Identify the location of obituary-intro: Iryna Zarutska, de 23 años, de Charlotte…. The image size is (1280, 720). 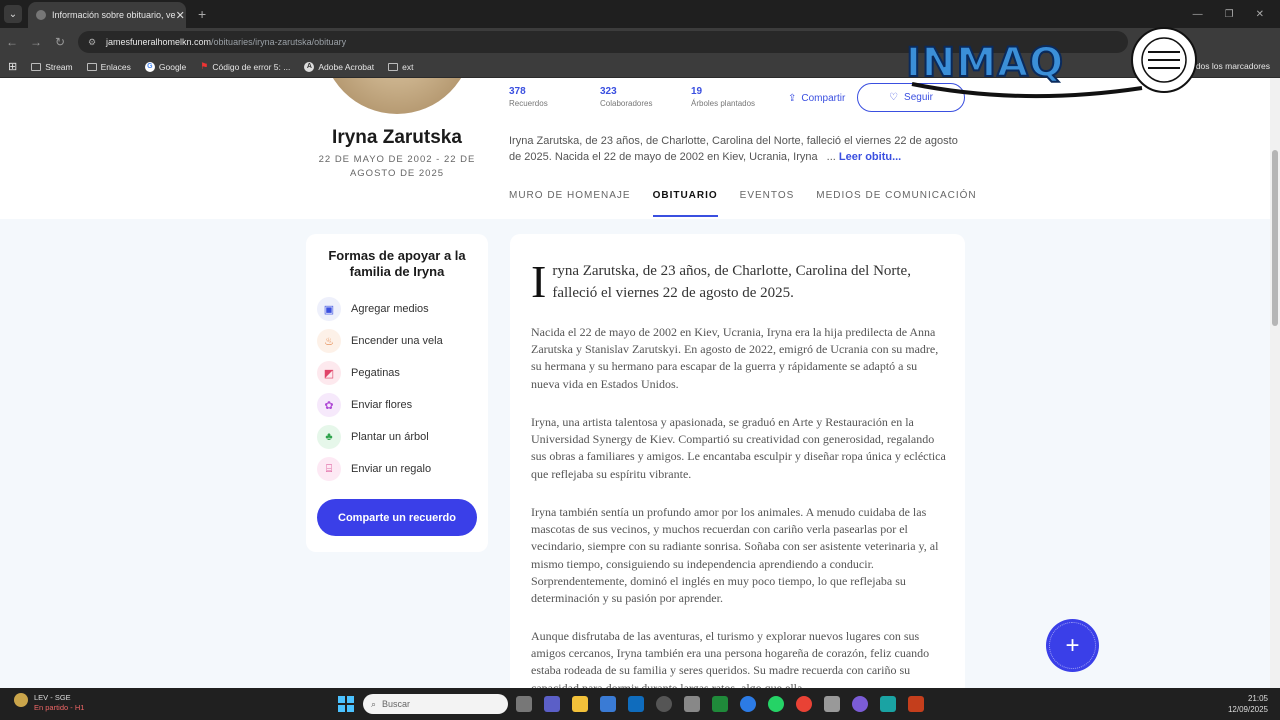
(733, 149).